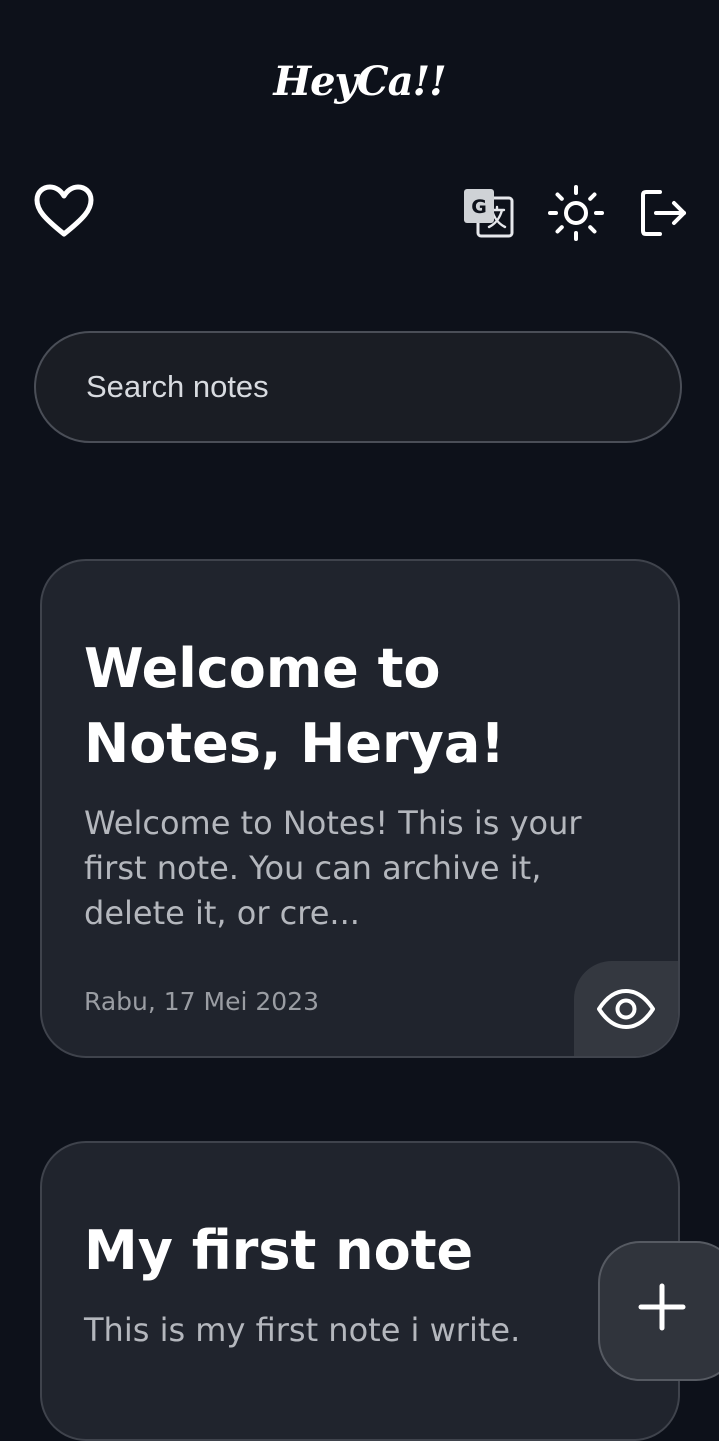 The image size is (719, 1441). What do you see at coordinates (479, 207) in the screenshot?
I see `svg-text: G` at bounding box center [479, 207].